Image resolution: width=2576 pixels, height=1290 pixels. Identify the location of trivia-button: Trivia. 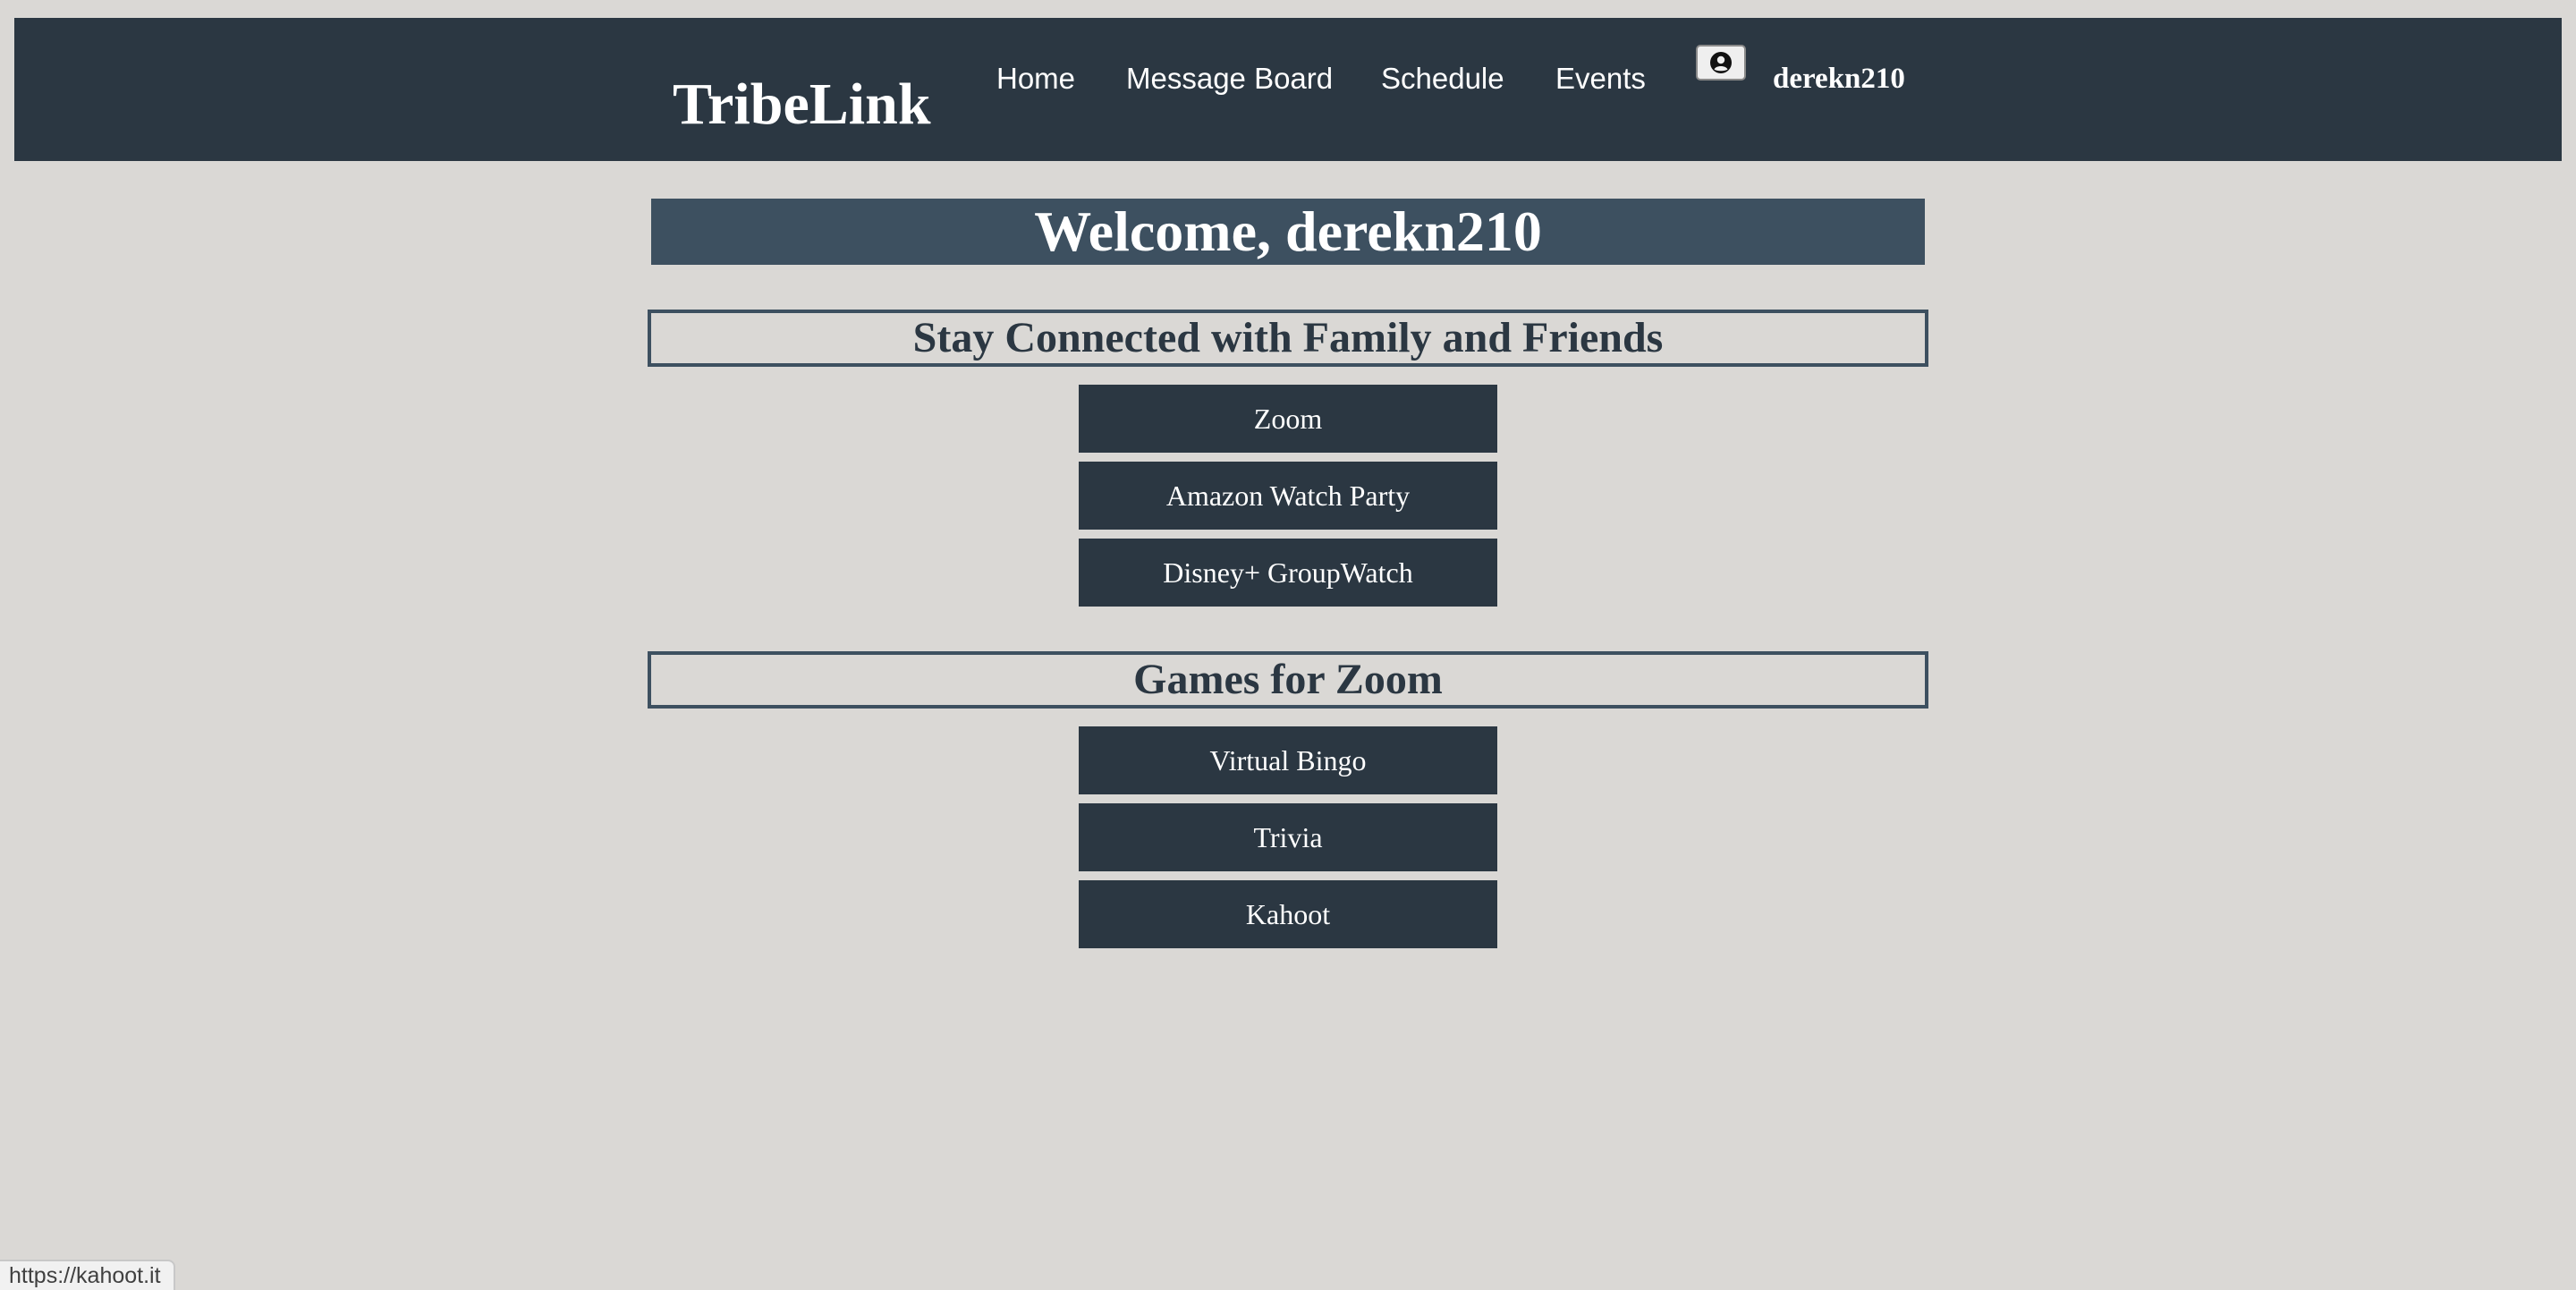
(1288, 837).